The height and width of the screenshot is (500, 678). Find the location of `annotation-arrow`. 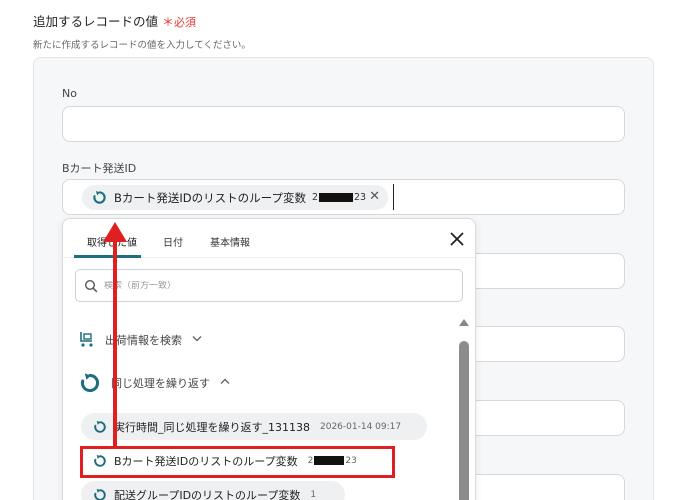

annotation-arrow is located at coordinates (115, 334).